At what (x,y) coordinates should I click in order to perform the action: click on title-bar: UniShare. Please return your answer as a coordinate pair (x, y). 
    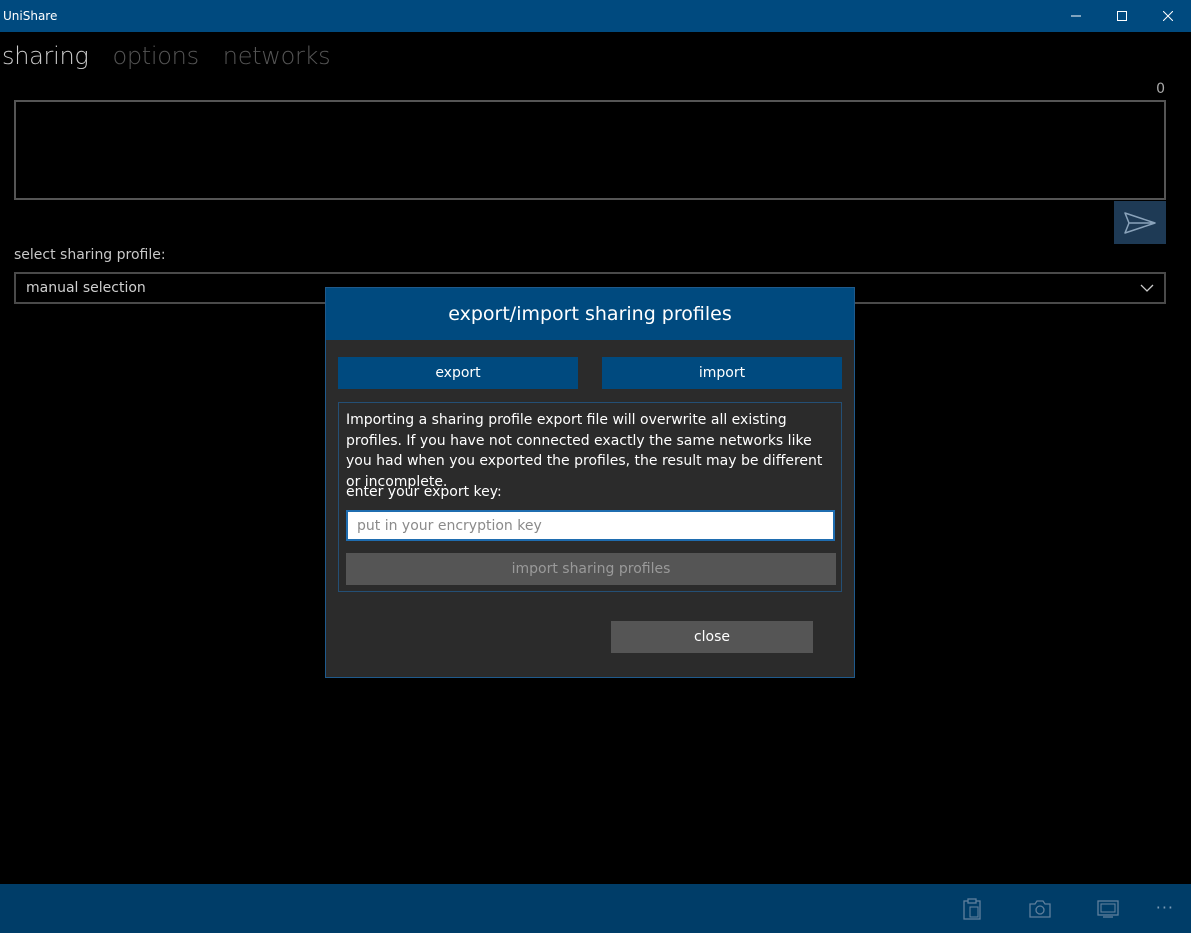
    Looking at the image, I should click on (595, 16).